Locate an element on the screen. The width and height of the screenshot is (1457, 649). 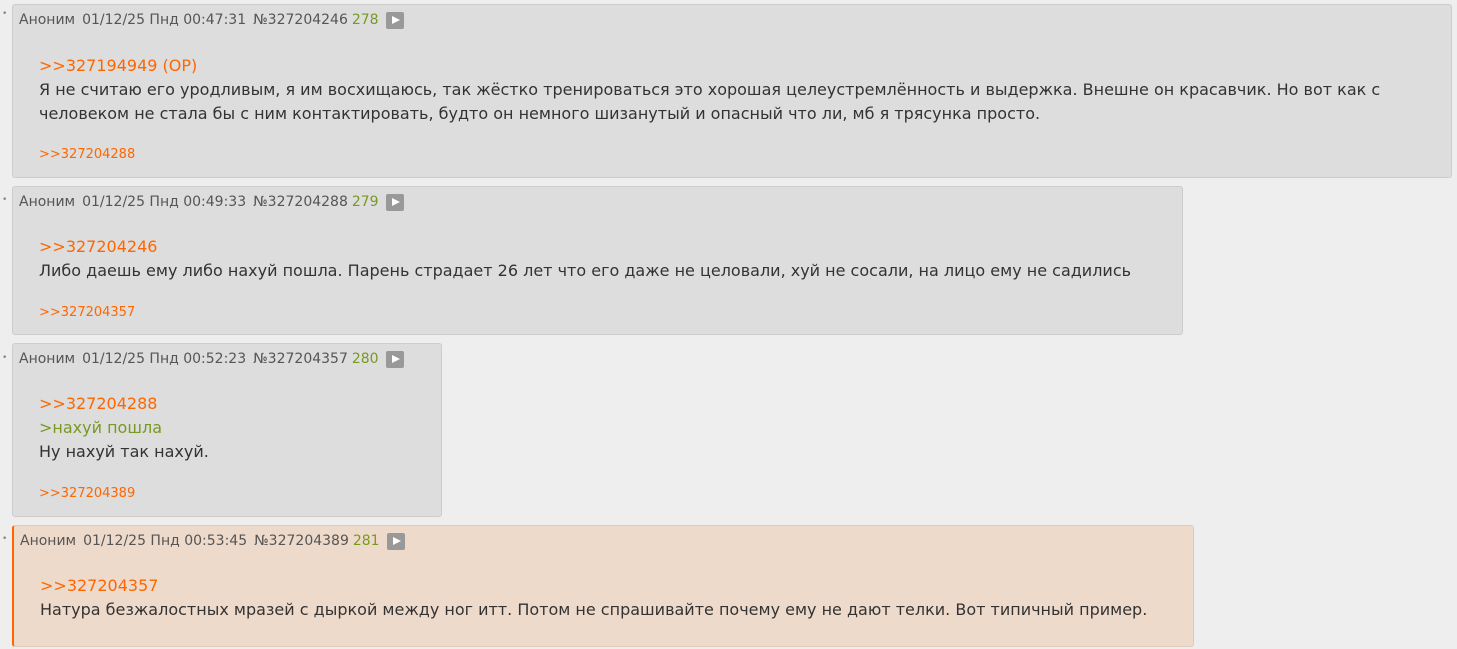
post-count: 280 is located at coordinates (365, 359).